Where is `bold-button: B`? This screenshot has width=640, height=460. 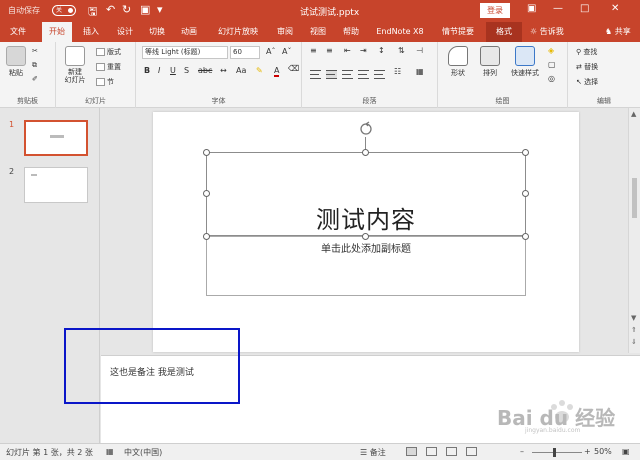 bold-button: B is located at coordinates (147, 70).